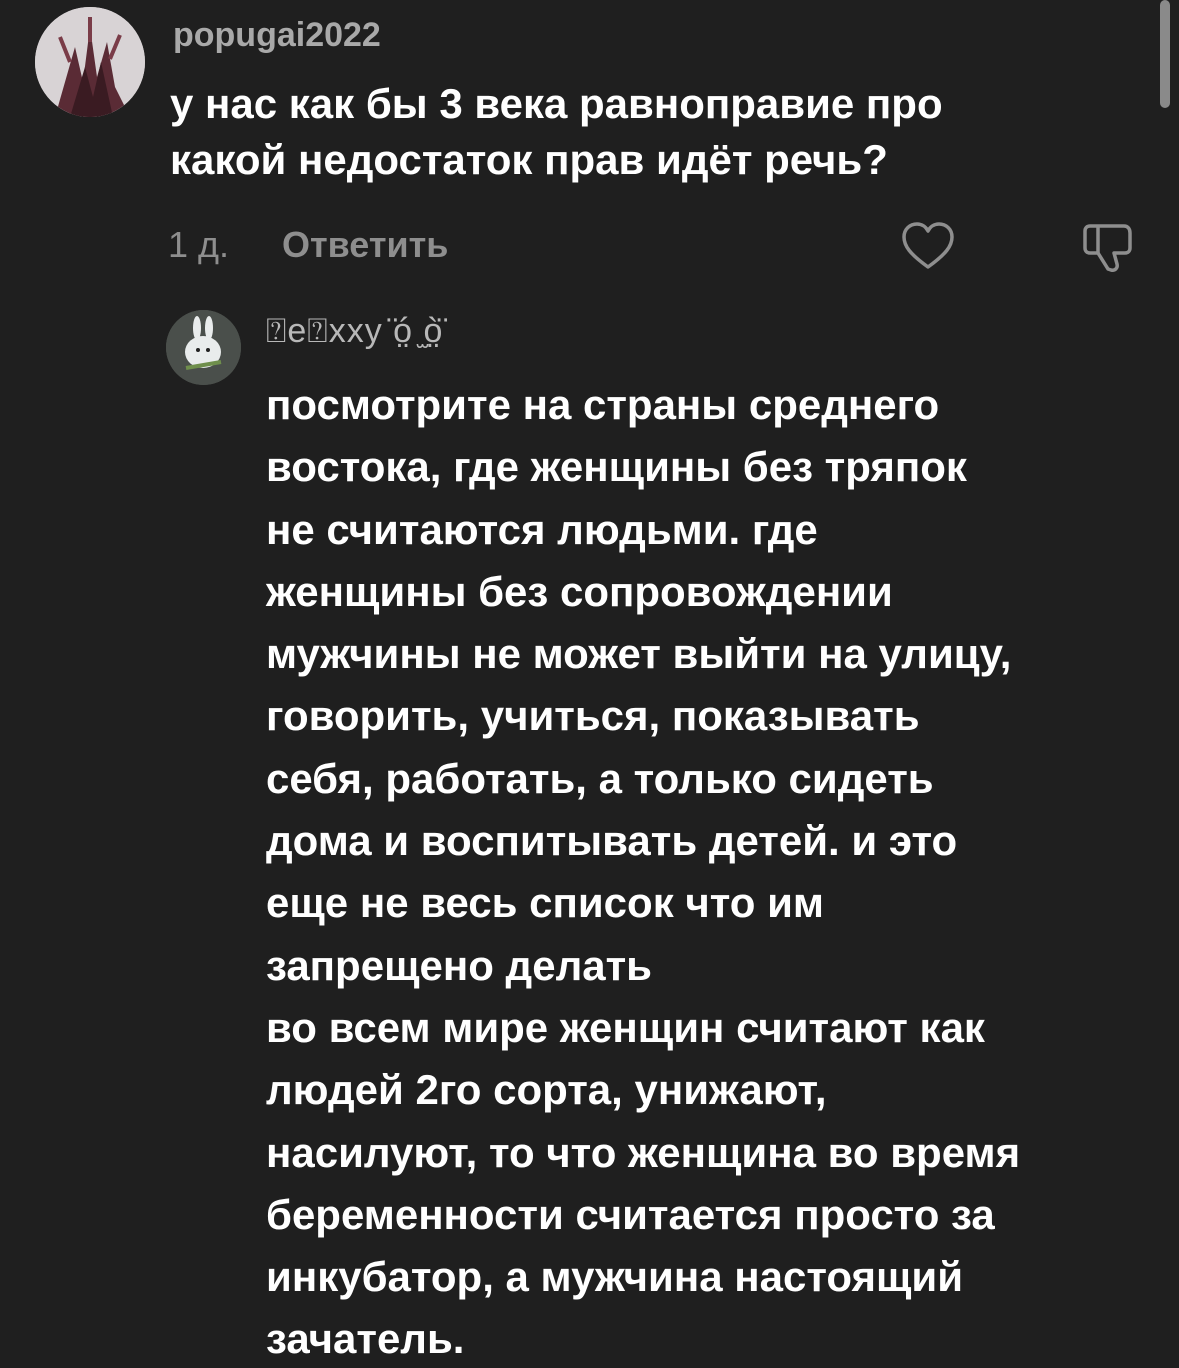 The image size is (1179, 1368). Describe the element at coordinates (546, 1090) in the screenshot. I see `reply-text-line: людей 2го сорта, унижают,` at that location.